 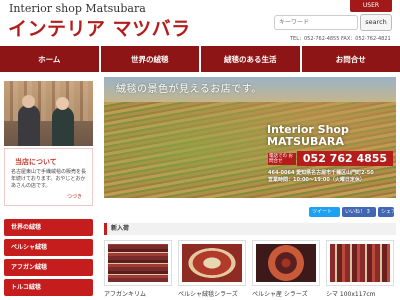 What do you see at coordinates (308, 135) in the screenshot?
I see `banner-title: Interior Shop MATSUBARA` at bounding box center [308, 135].